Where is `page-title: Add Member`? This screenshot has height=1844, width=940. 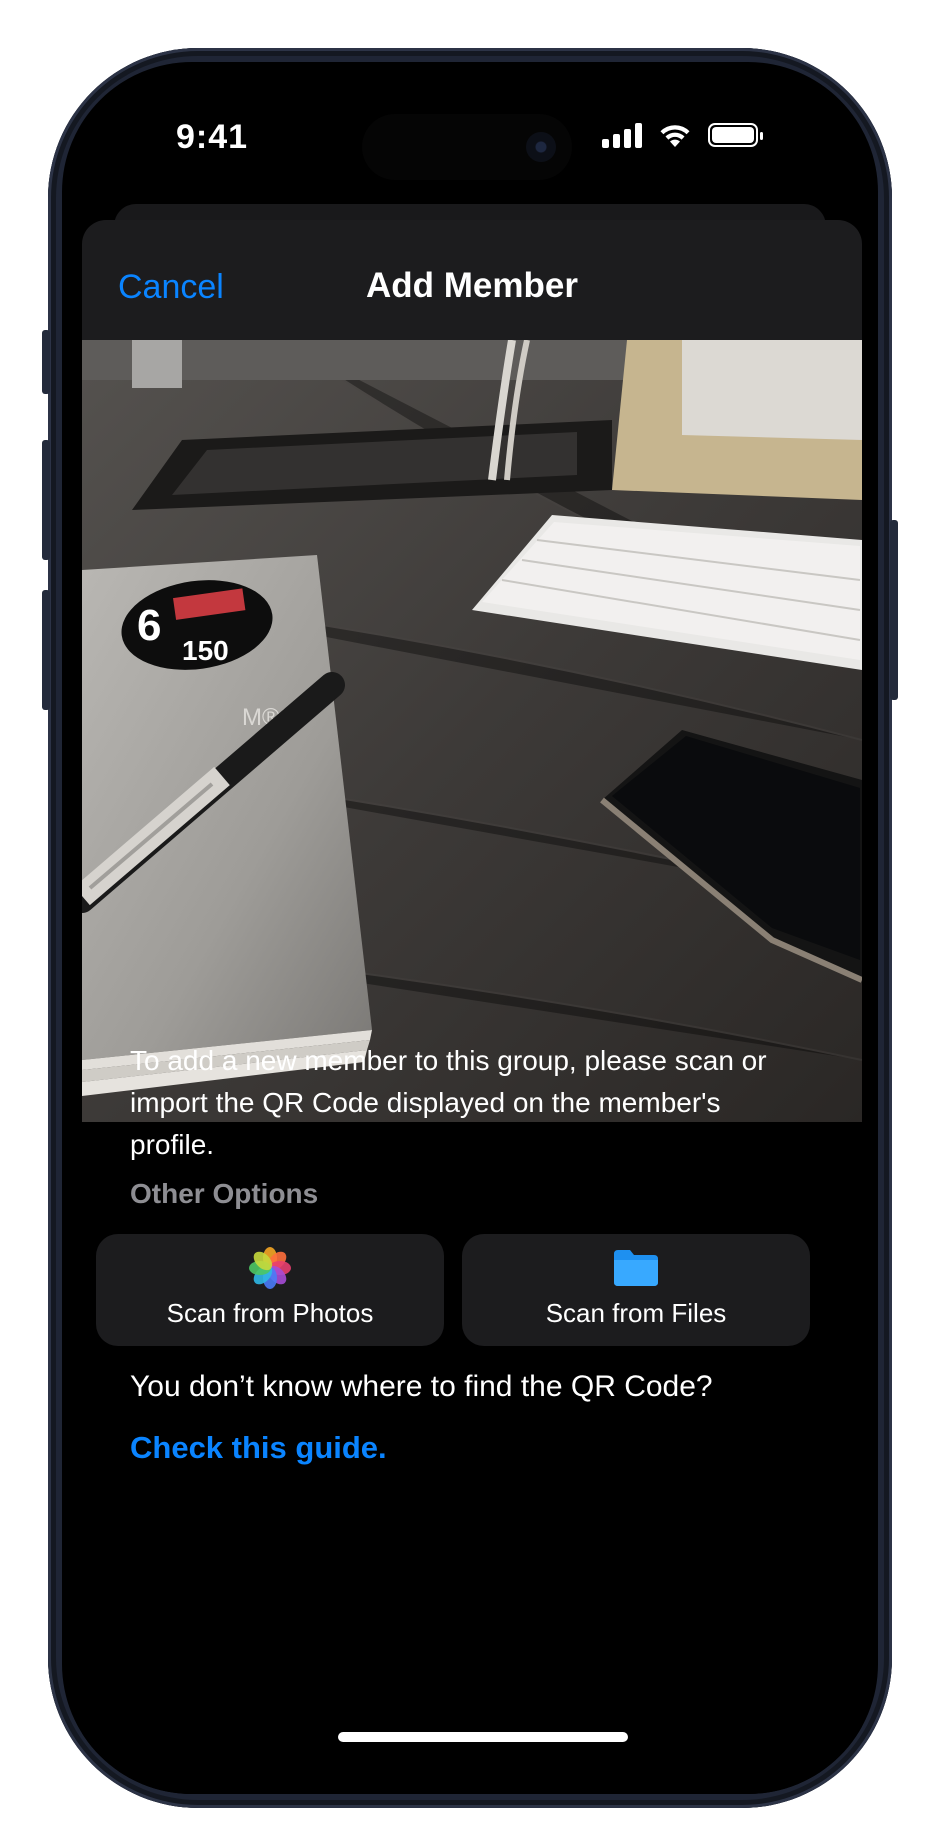 page-title: Add Member is located at coordinates (472, 285).